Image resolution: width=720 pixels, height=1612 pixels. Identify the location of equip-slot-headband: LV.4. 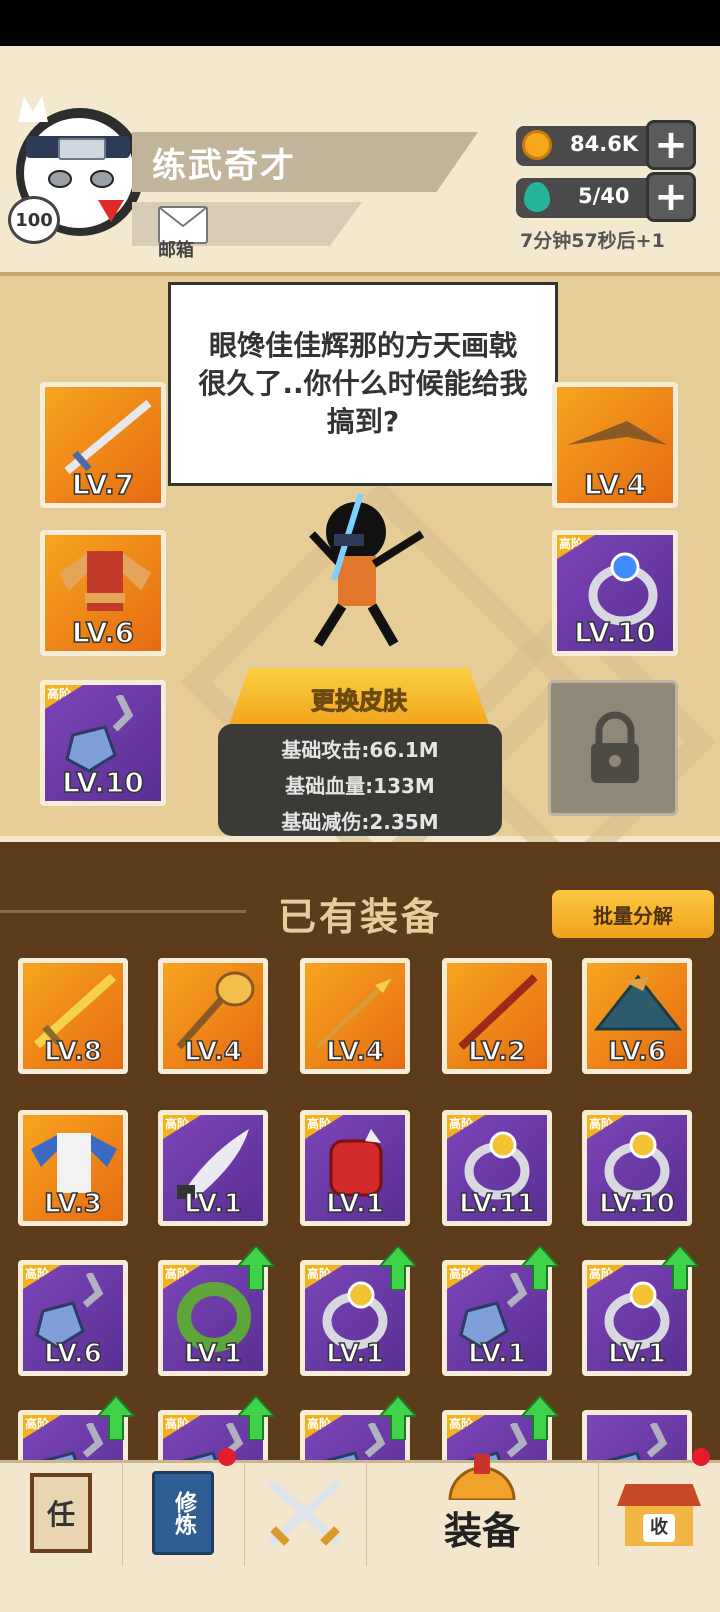
(615, 445).